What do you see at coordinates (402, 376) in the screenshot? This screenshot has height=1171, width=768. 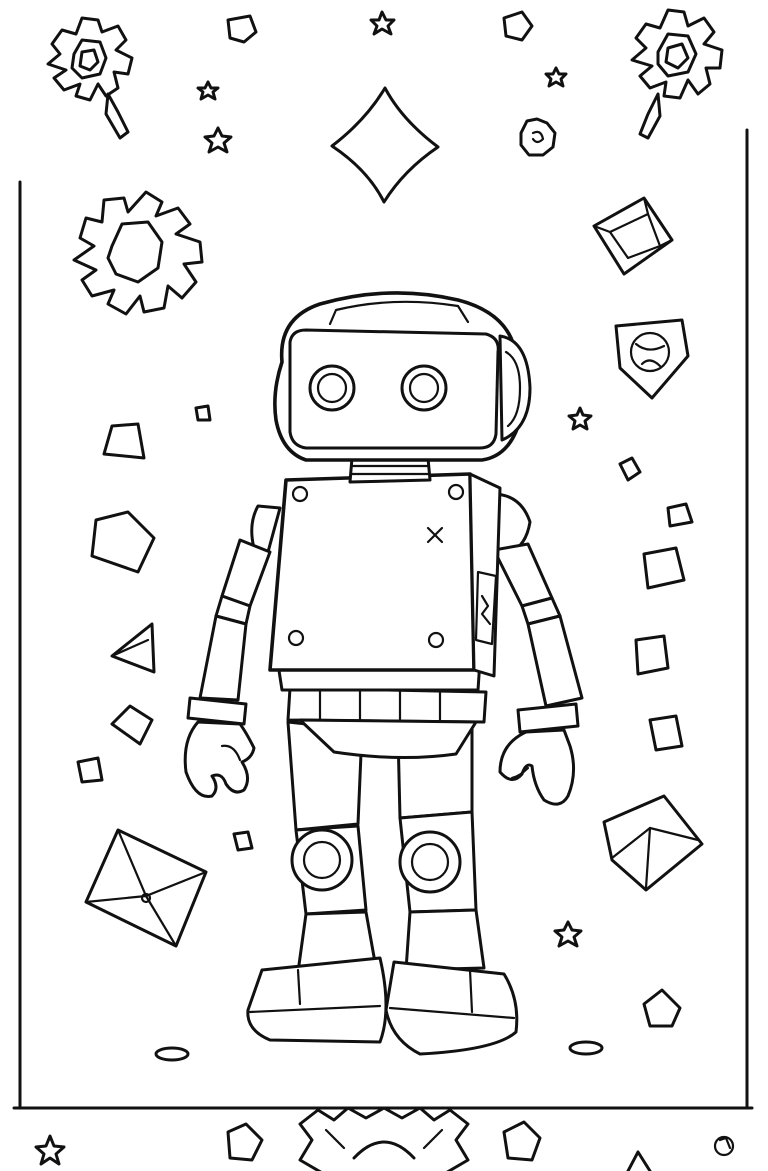 I see `robot-head` at bounding box center [402, 376].